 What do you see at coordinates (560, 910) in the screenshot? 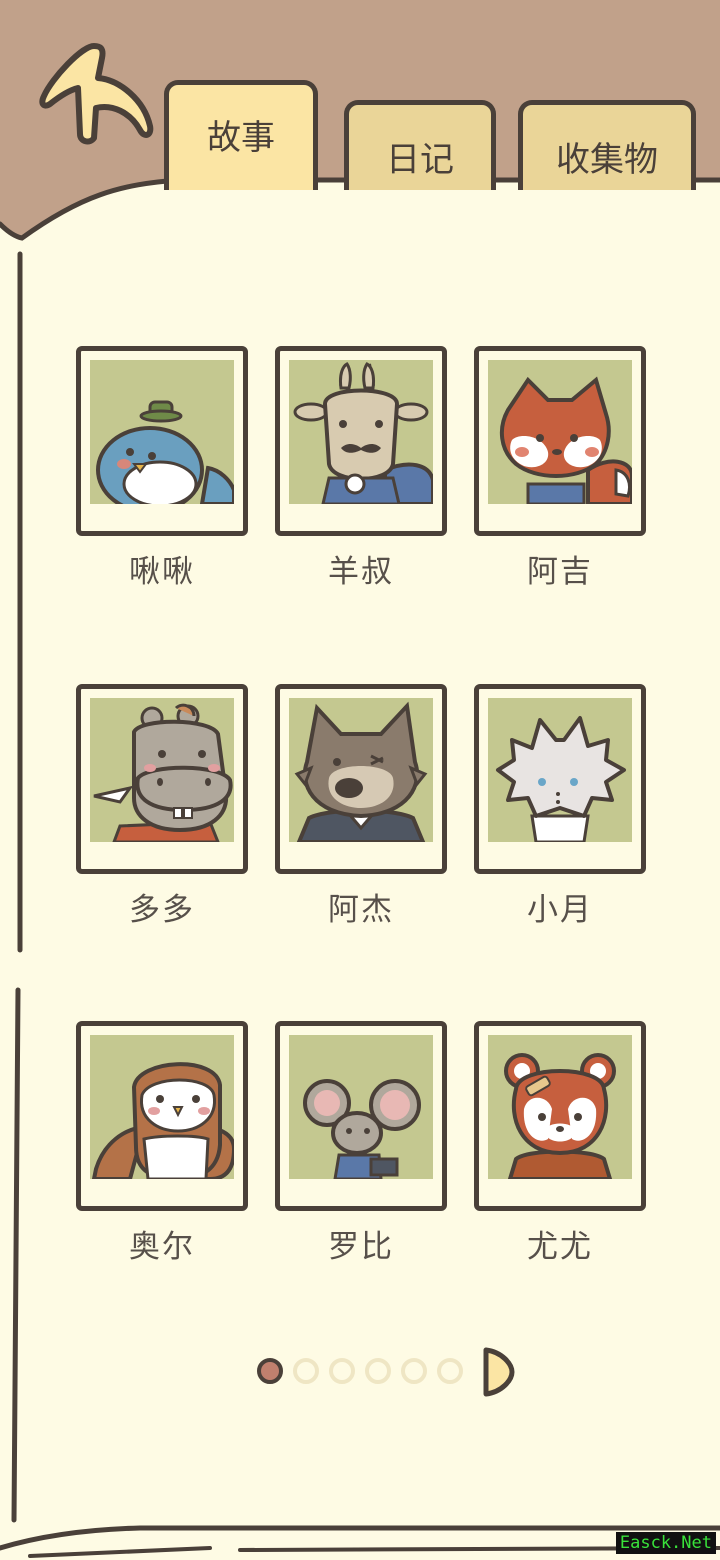
I see `character-name: 小月` at bounding box center [560, 910].